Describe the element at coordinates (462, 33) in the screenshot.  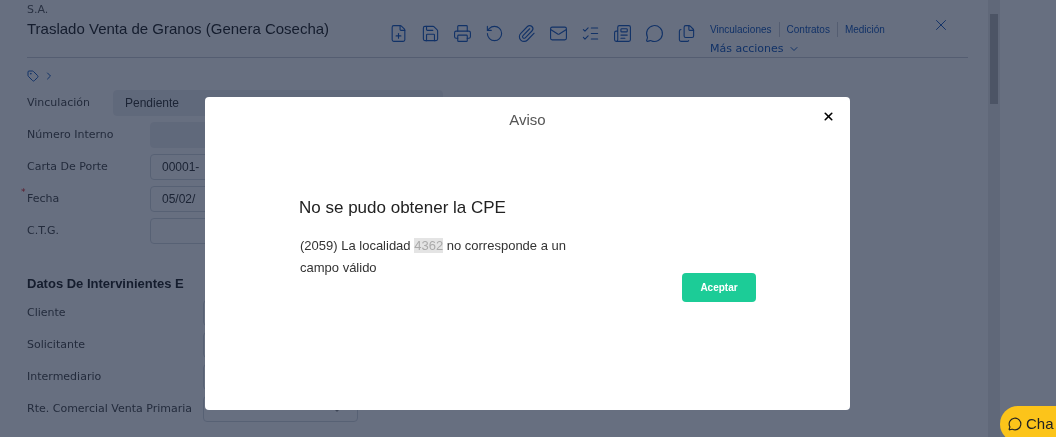
I see `print-icon` at that location.